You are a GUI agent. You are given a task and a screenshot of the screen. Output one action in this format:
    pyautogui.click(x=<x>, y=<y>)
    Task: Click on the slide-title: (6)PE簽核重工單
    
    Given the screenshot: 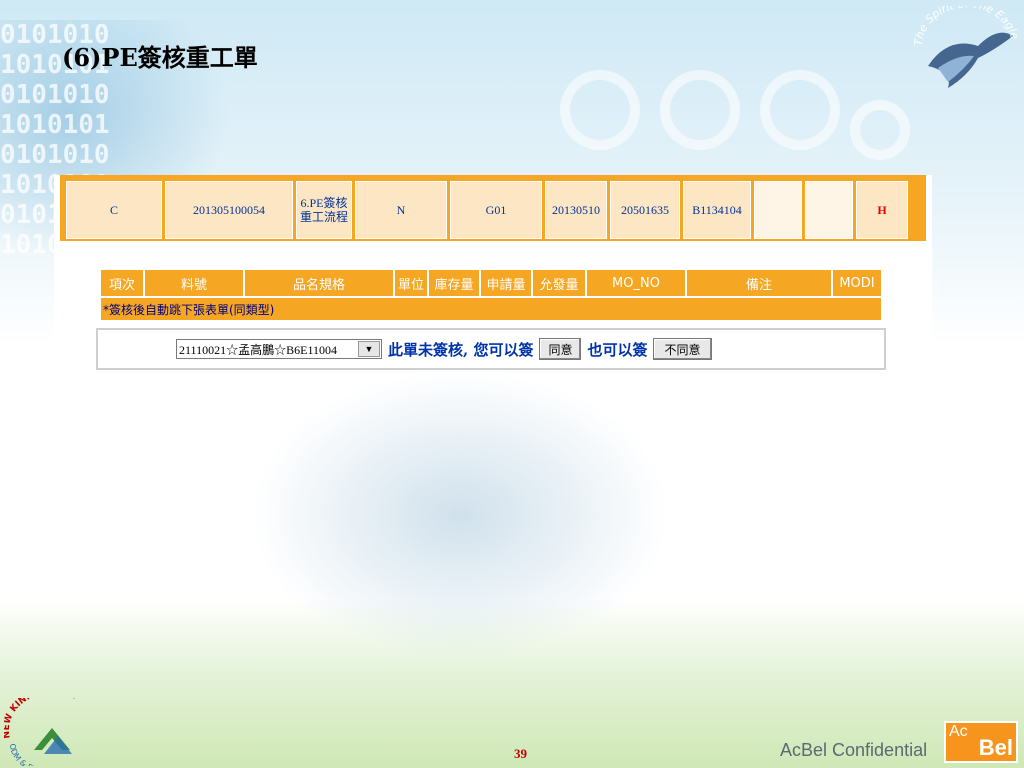 What is the action you would take?
    pyautogui.click(x=160, y=57)
    